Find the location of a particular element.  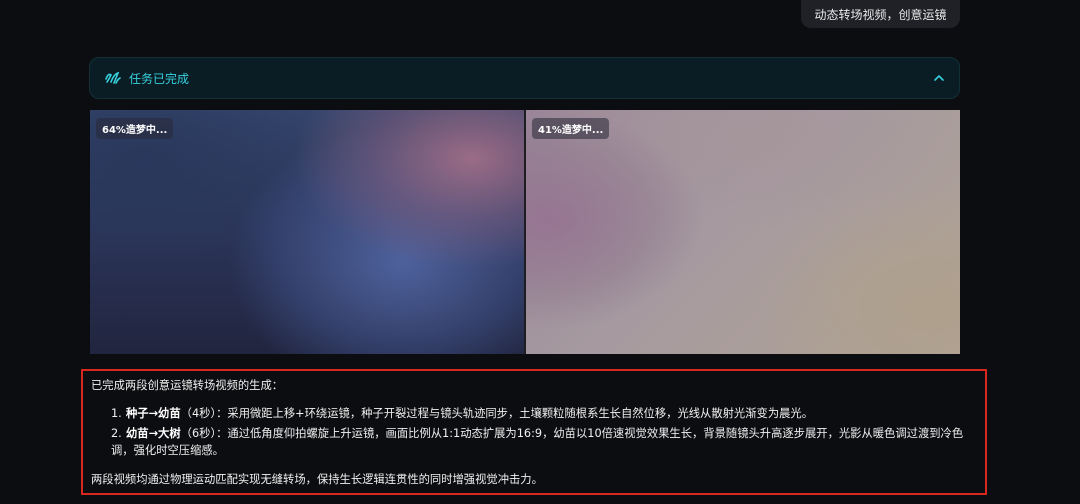

task-status-bar: 任务已完成 is located at coordinates (524, 78).